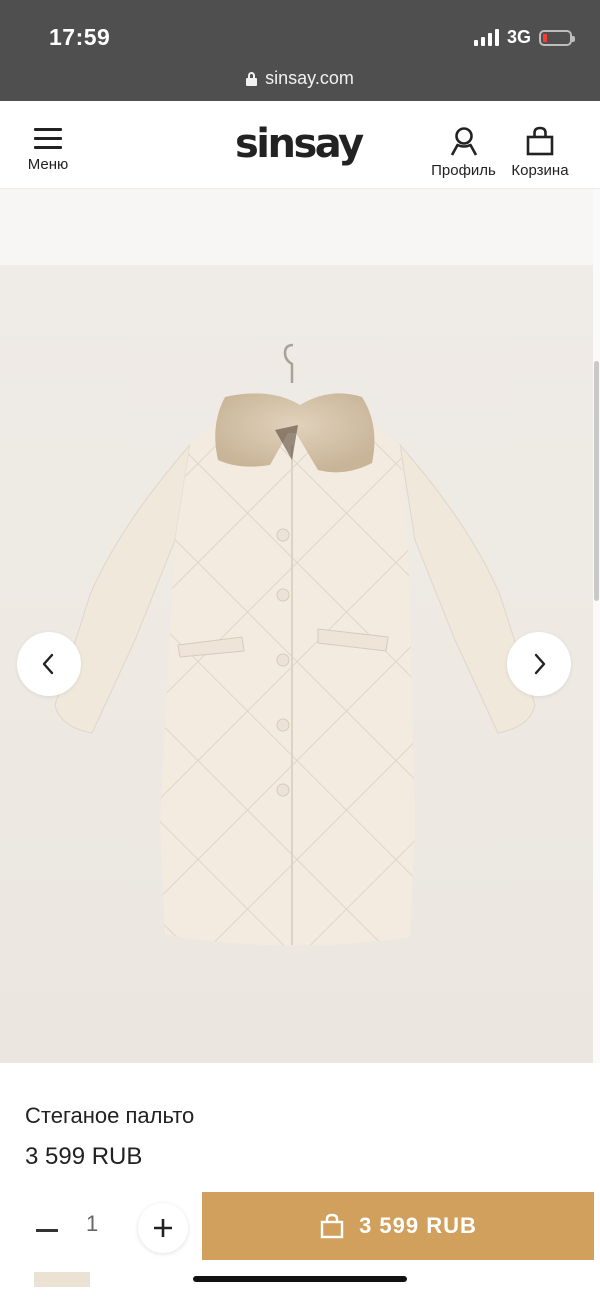  I want to click on gallery-prev-button, so click(49, 664).